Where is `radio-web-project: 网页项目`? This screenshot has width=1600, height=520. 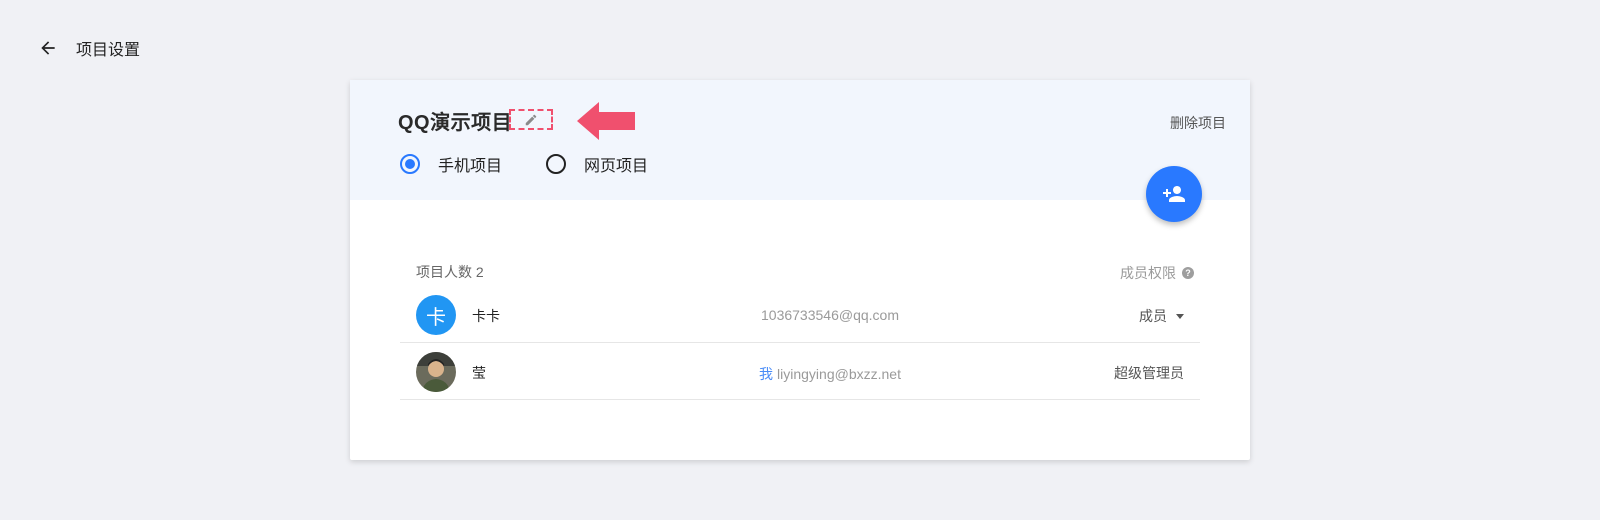 radio-web-project: 网页项目 is located at coordinates (597, 164).